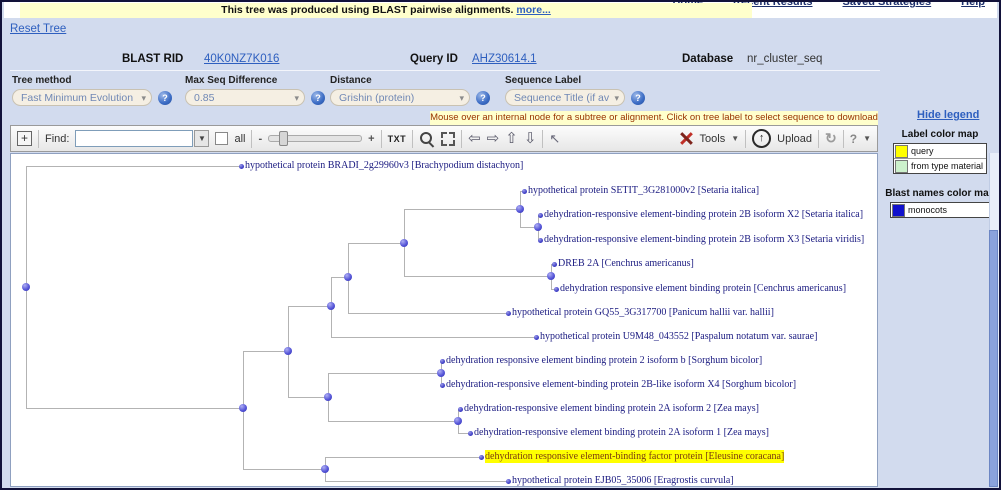 The width and height of the screenshot is (1001, 490). Describe the element at coordinates (448, 138) in the screenshot. I see `fullscreen-icon` at that location.